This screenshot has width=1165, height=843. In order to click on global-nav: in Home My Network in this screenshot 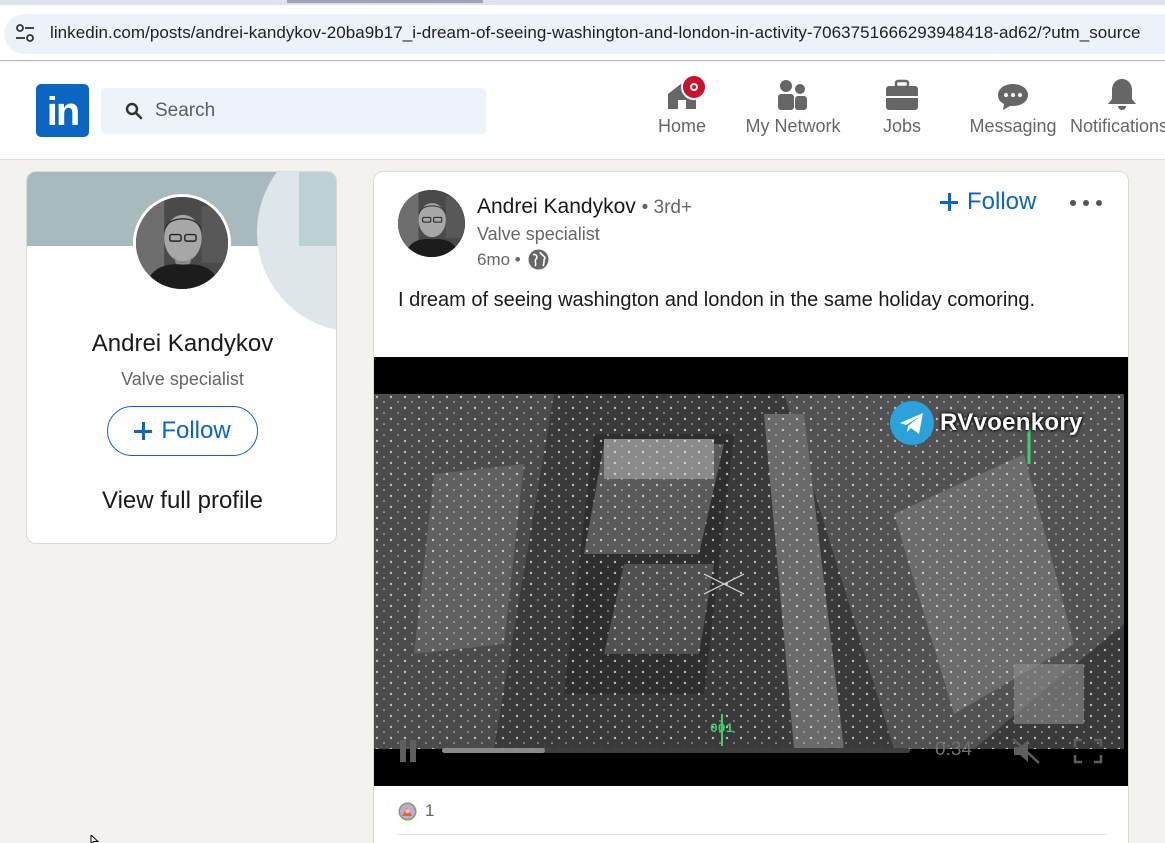, I will do `click(582, 111)`.